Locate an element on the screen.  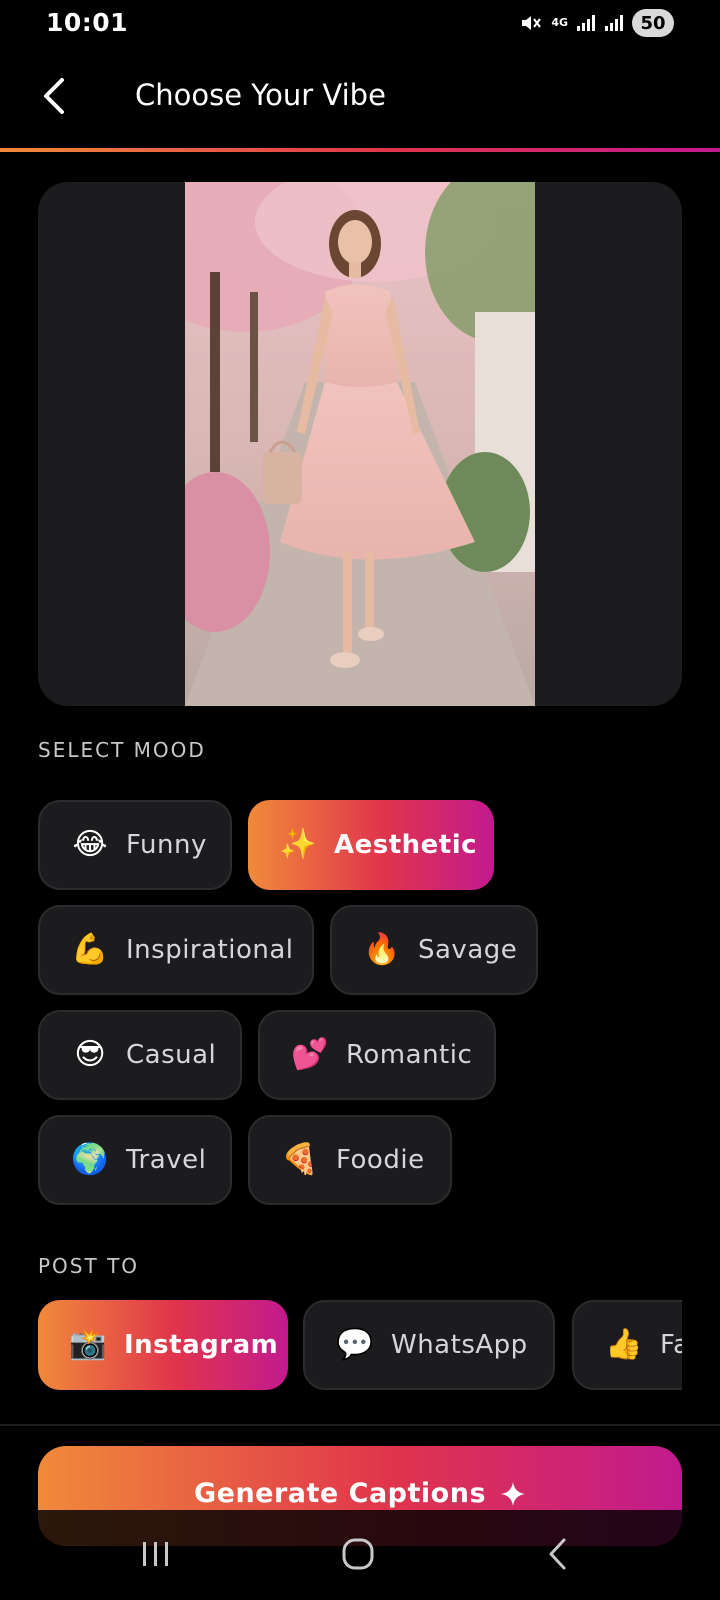
home-button is located at coordinates (358, 1554).